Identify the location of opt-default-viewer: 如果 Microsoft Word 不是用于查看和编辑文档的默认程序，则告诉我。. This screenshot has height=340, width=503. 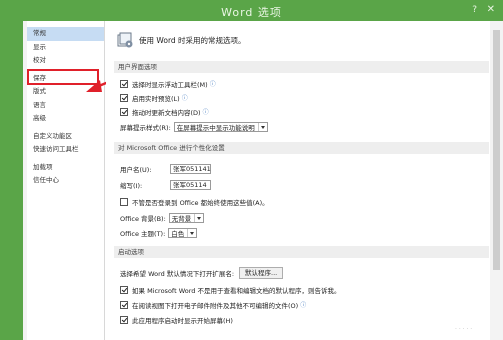
(230, 289).